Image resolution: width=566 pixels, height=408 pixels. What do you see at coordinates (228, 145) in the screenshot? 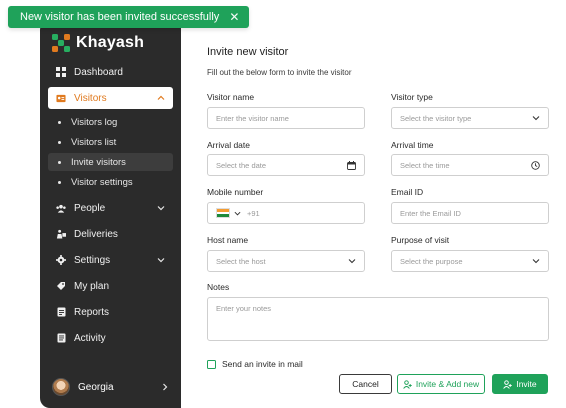
I see `arrival-date-label: Arrival date` at bounding box center [228, 145].